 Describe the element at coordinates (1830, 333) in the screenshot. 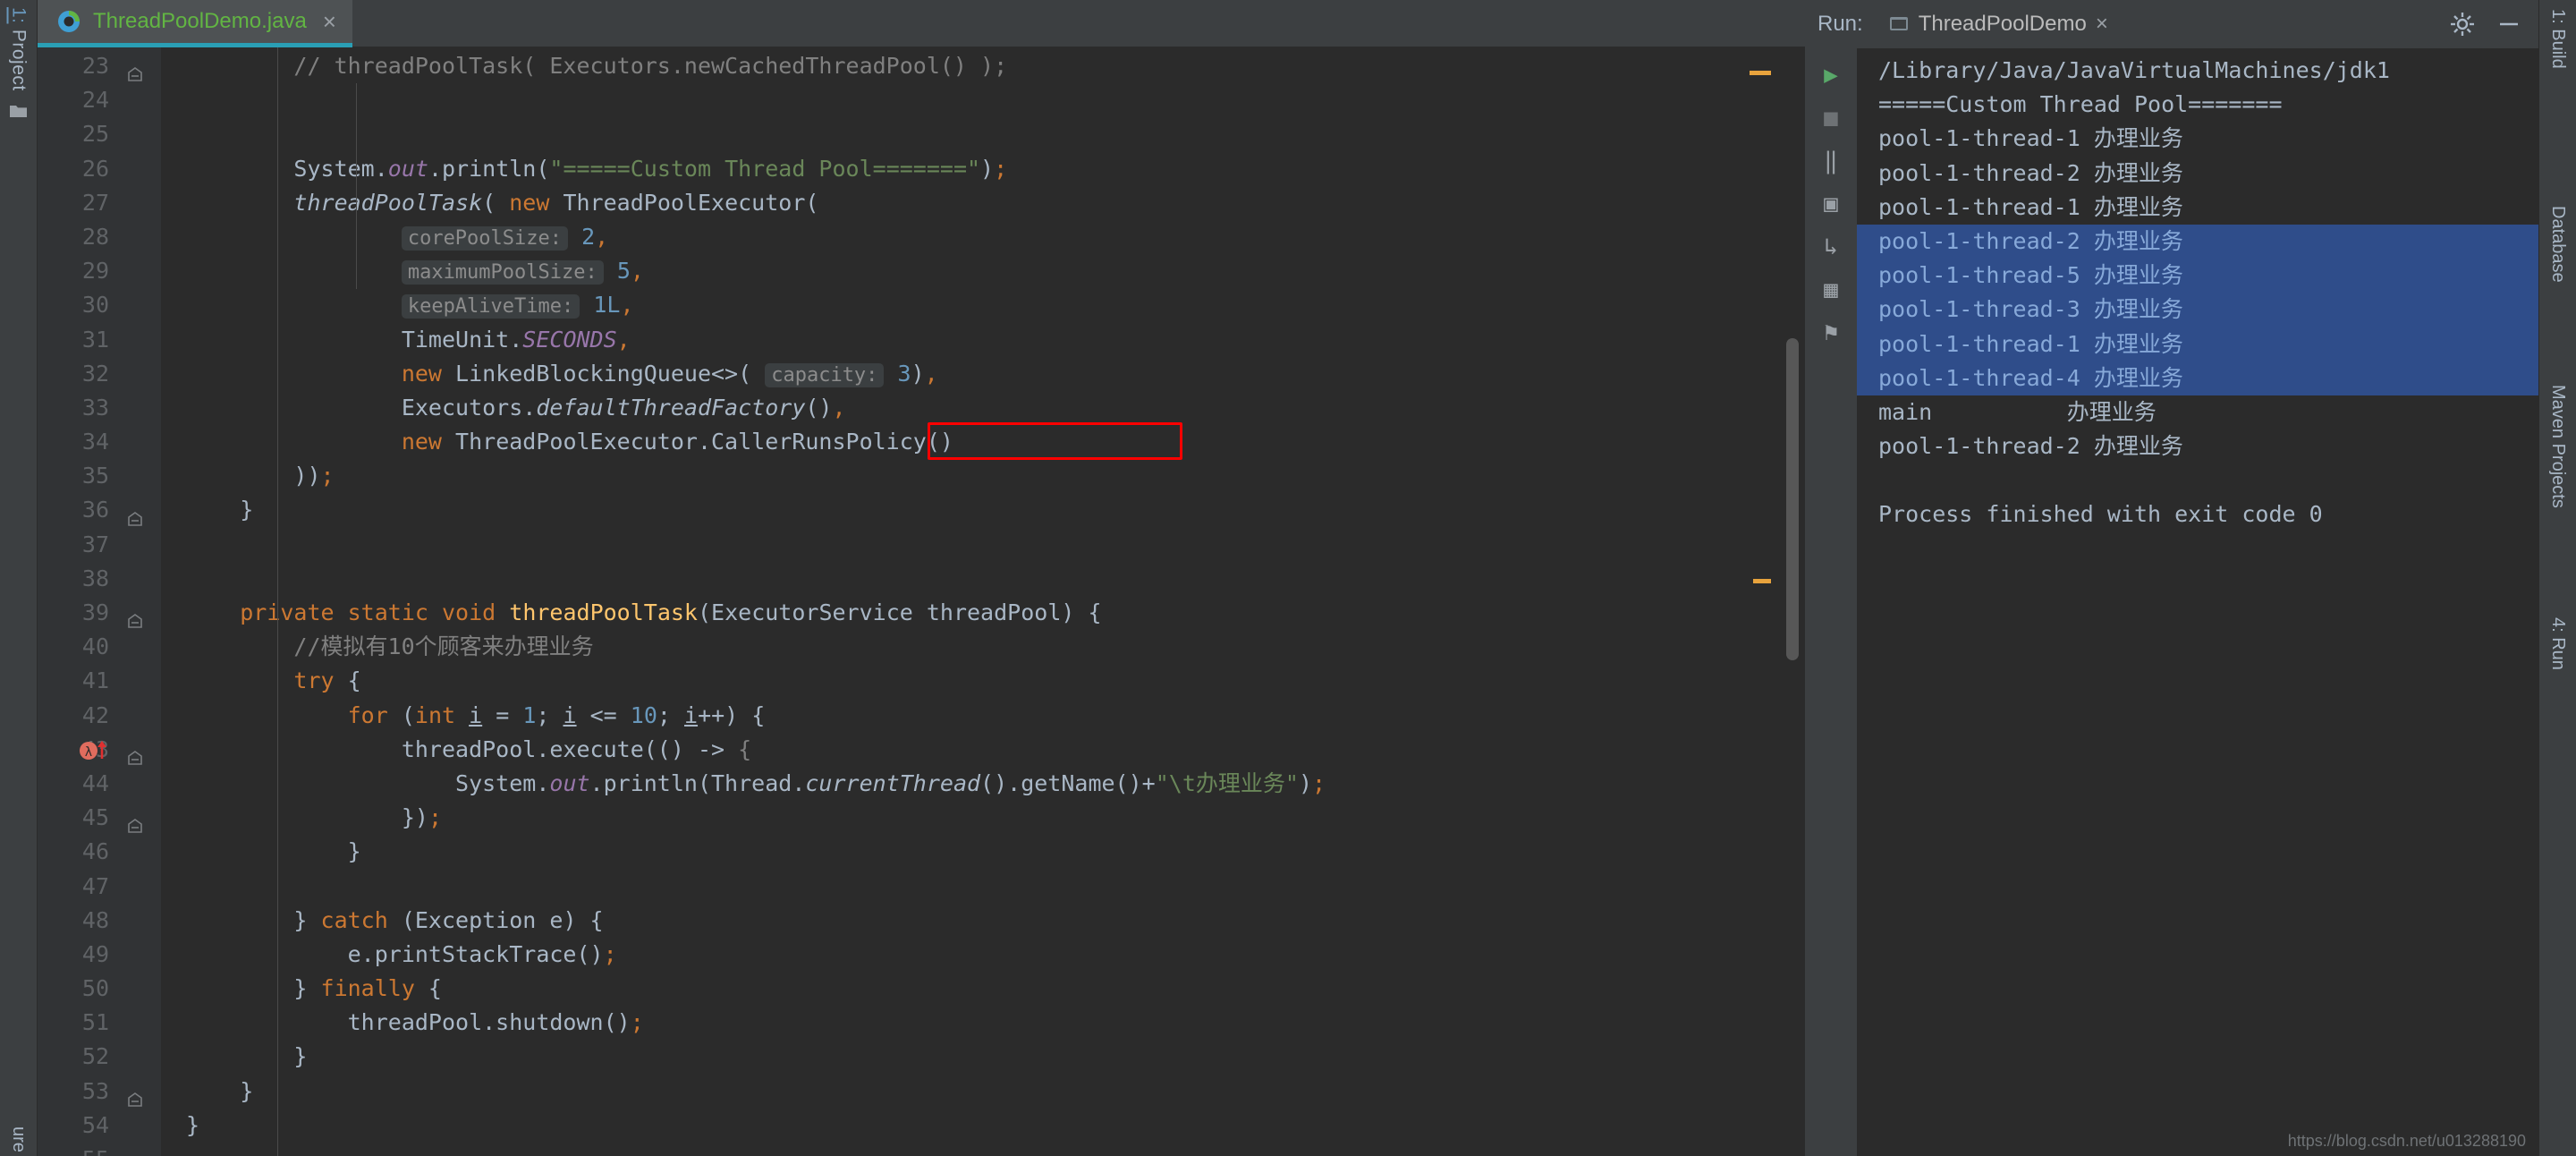

I see `pin-icon: ⚑` at that location.